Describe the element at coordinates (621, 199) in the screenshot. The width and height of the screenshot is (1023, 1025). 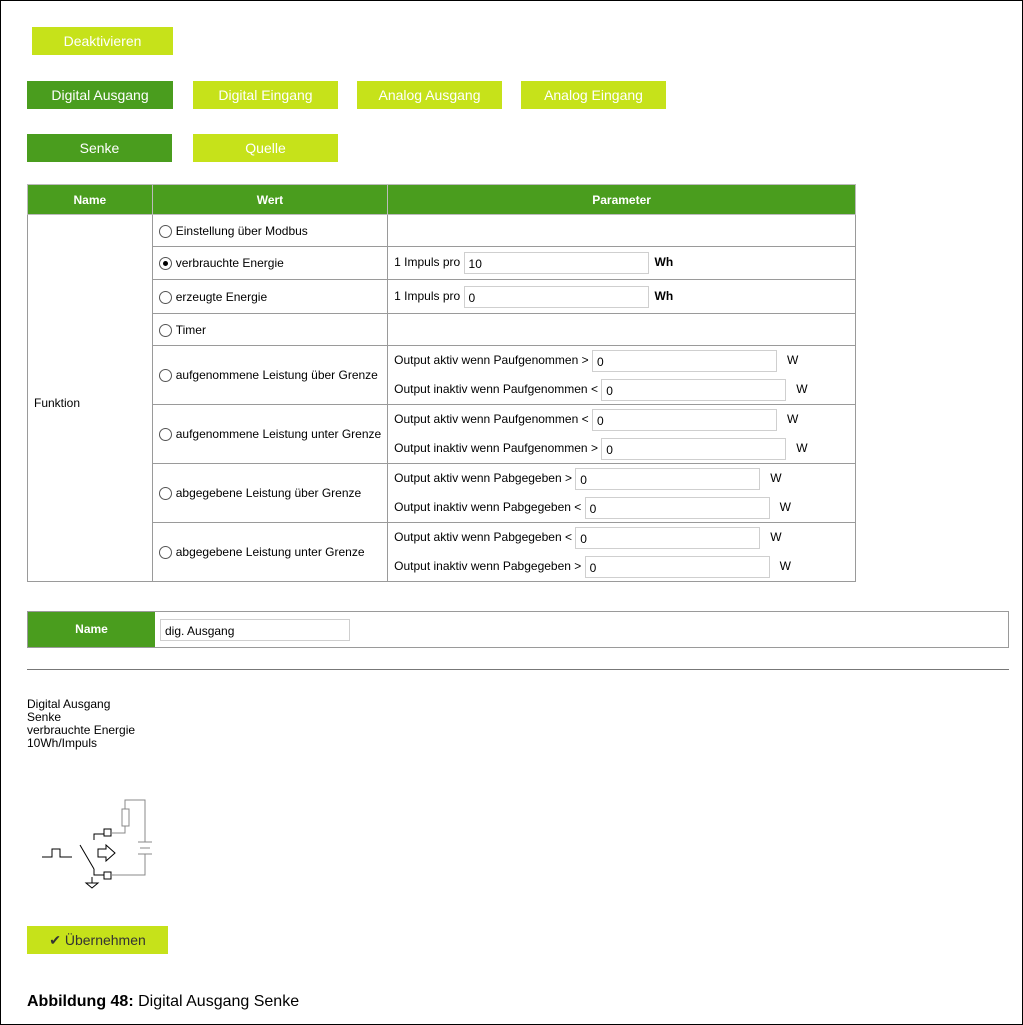
I see `header-parameter: Parameter` at that location.